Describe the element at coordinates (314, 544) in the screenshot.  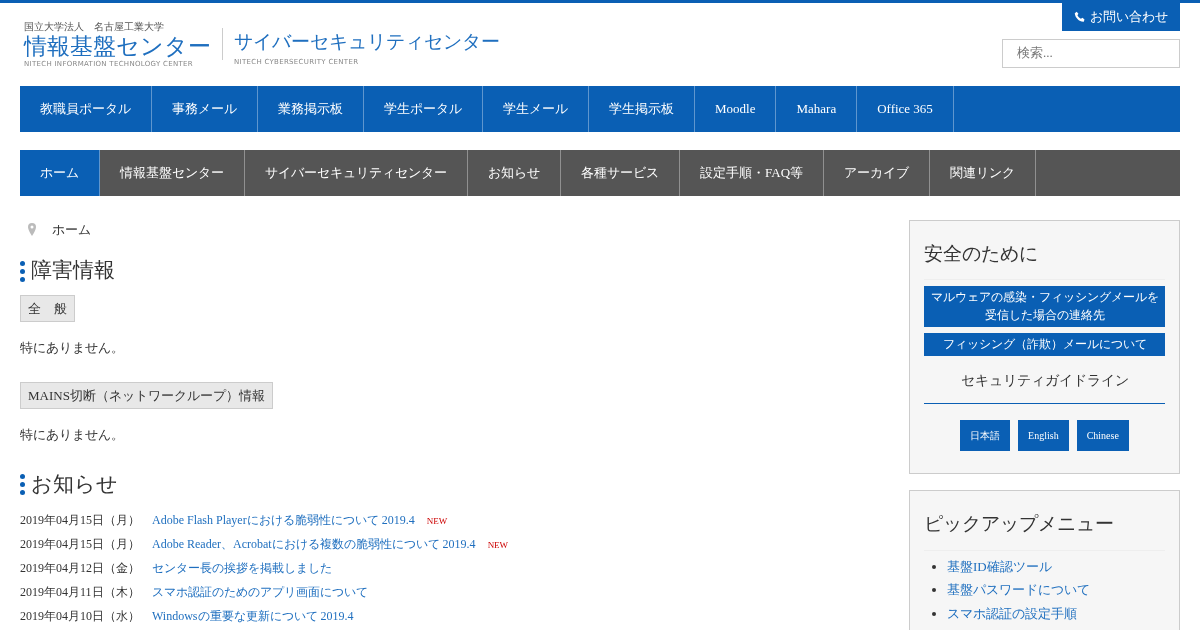
I see `news-link: Adobe Reader、Acrobatにおける複数の脆弱性について 2019.4` at that location.